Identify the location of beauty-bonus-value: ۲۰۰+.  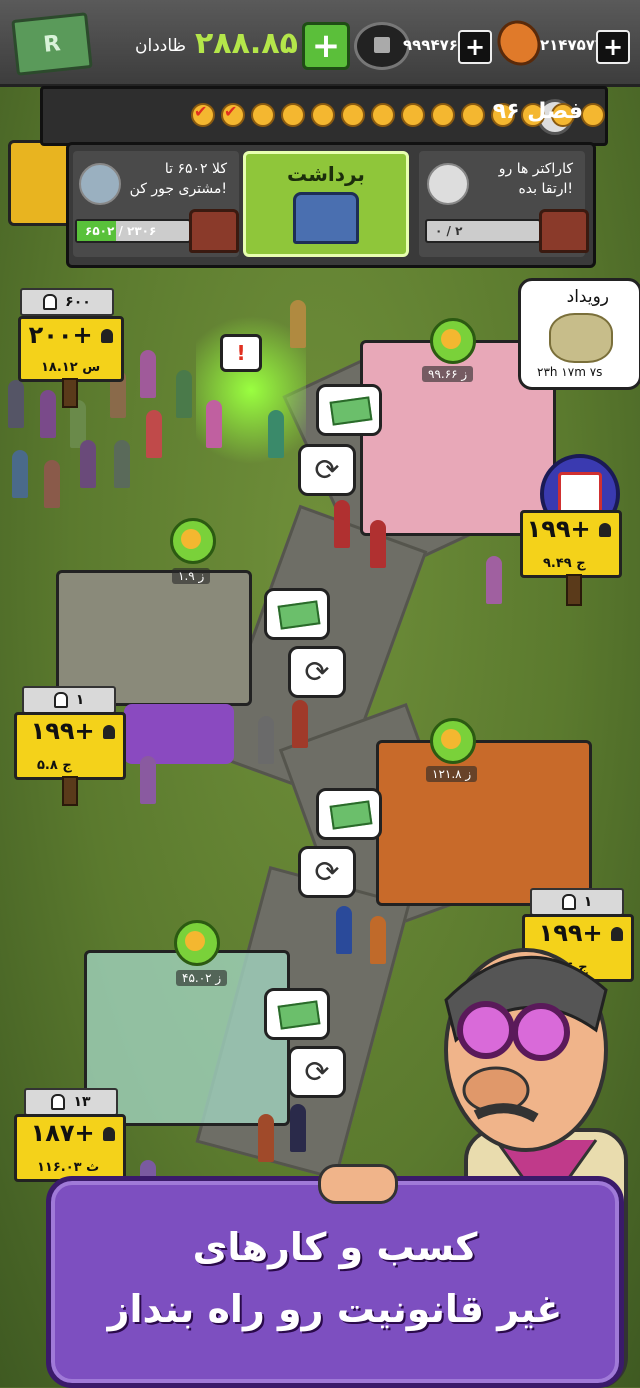
(60, 335).